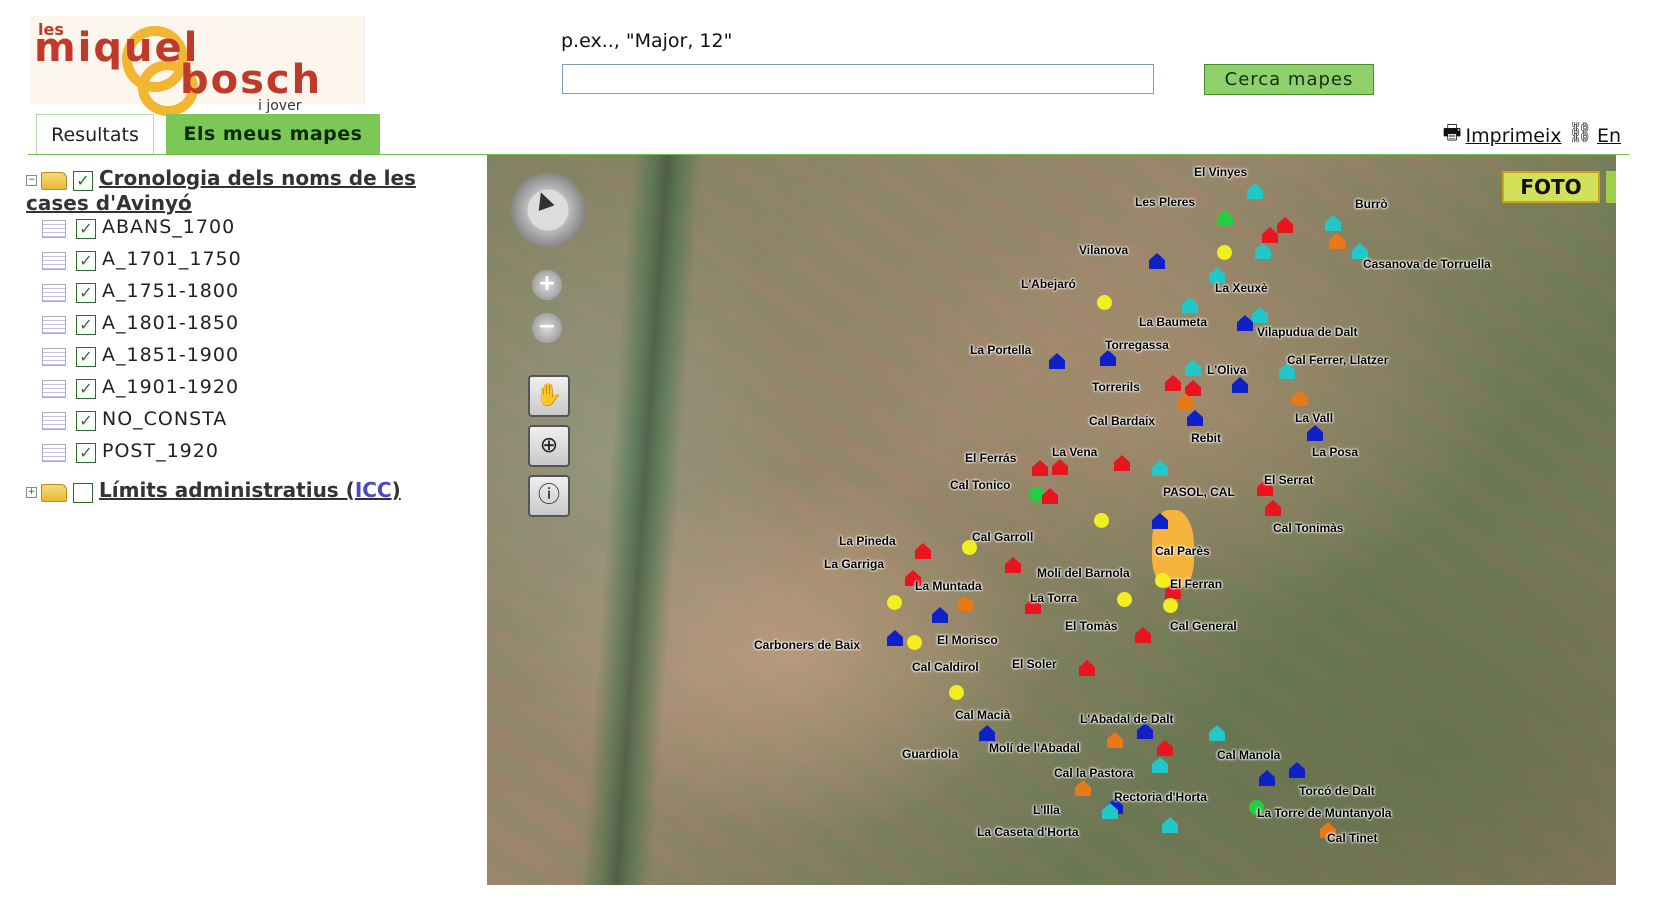 Image resolution: width=1657 pixels, height=898 pixels. I want to click on pan-control, so click(548, 210).